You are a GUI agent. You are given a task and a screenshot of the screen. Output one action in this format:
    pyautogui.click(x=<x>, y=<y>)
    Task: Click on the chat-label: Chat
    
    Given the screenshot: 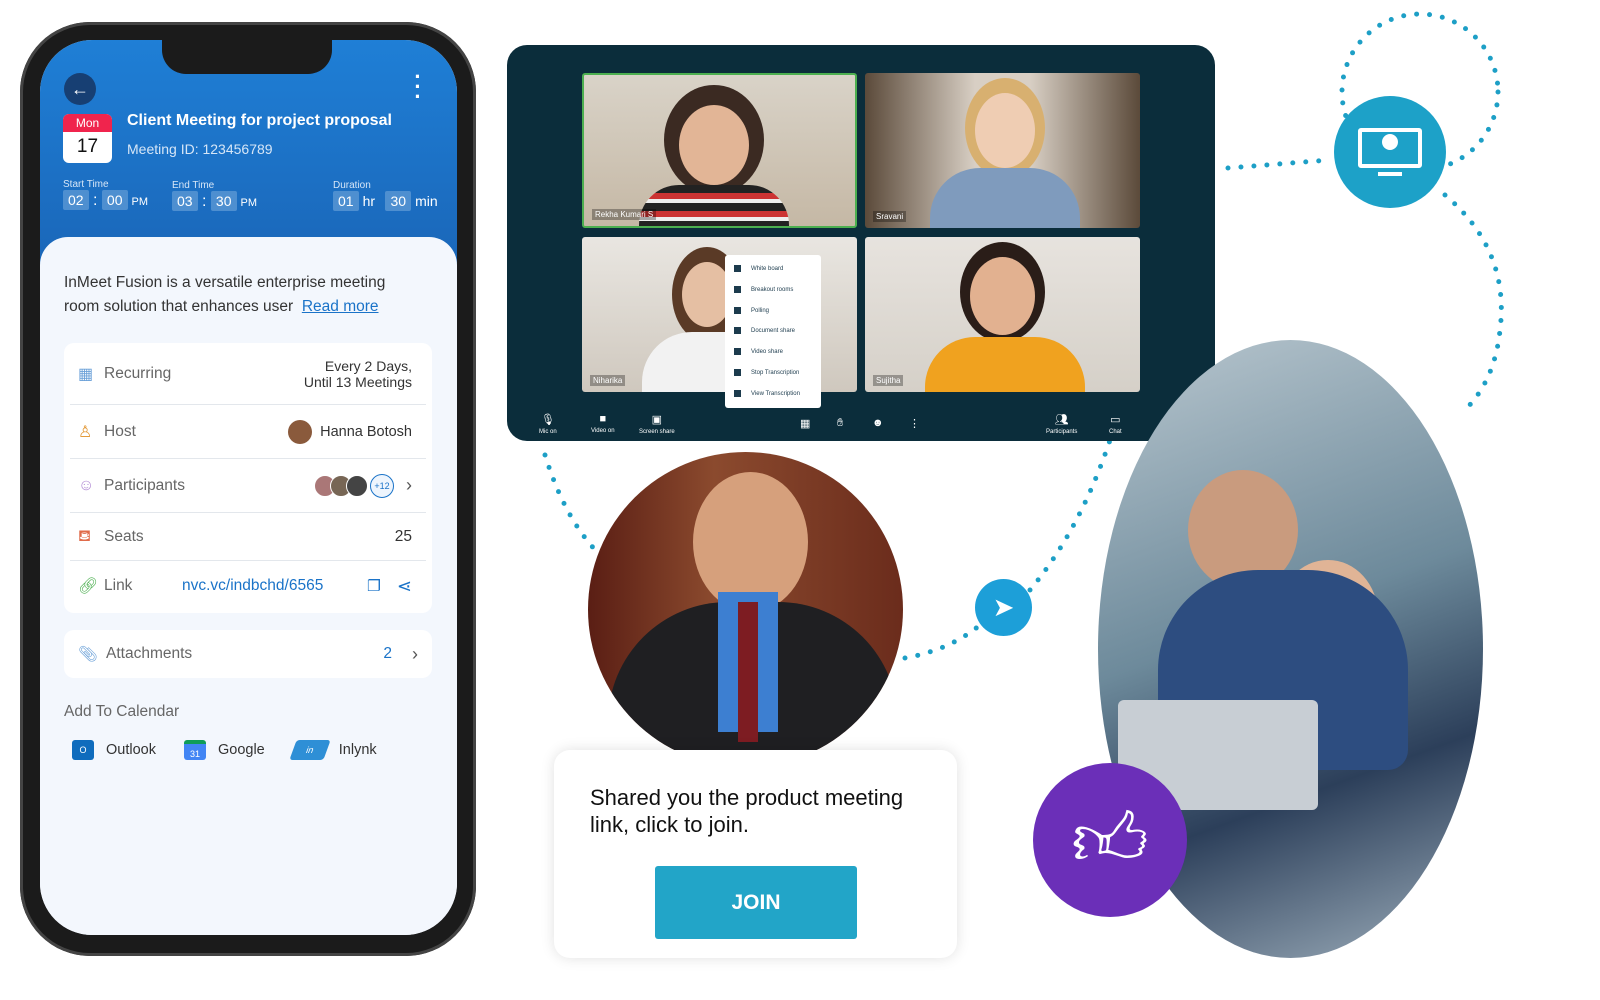 What is the action you would take?
    pyautogui.click(x=1115, y=432)
    